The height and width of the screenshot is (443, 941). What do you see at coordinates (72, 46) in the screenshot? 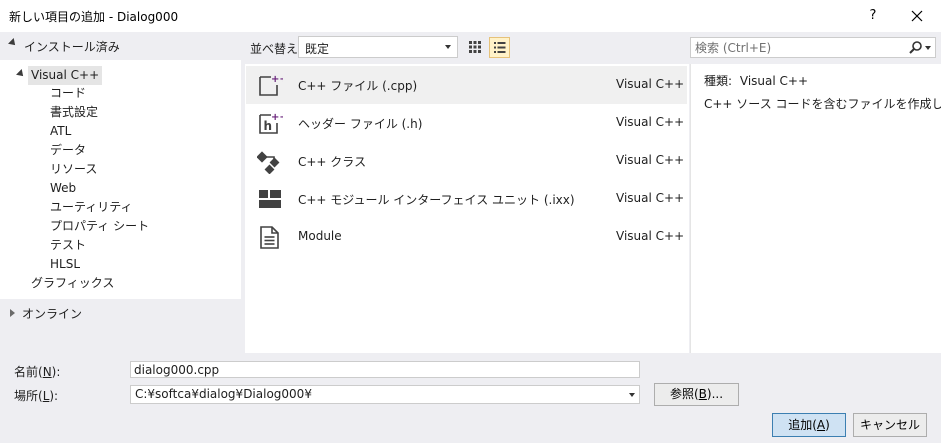
I see `installed-label: インストール済み` at bounding box center [72, 46].